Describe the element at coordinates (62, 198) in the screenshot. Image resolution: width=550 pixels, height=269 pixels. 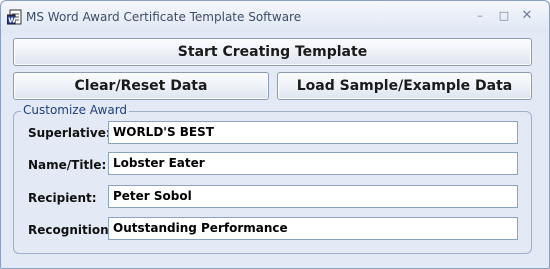
I see `recipient-label: Recipient:` at that location.